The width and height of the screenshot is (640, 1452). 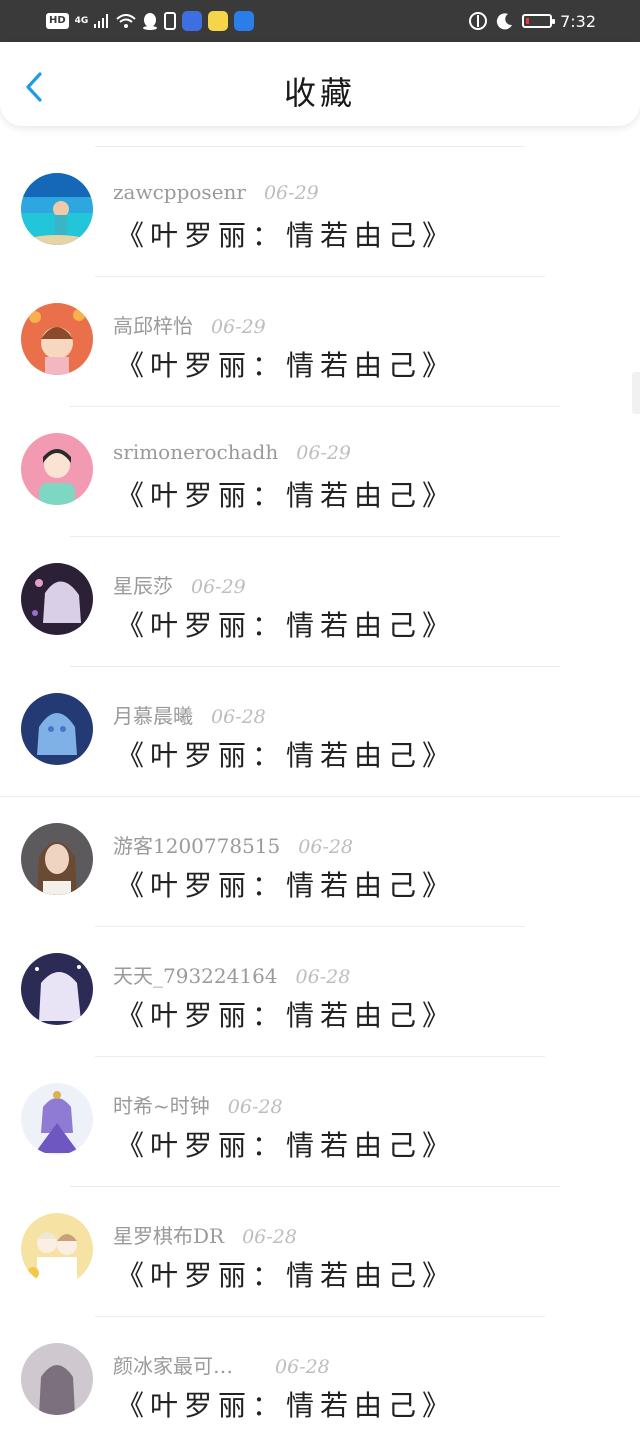 I want to click on avatar-dark-anime-image, so click(x=57, y=599).